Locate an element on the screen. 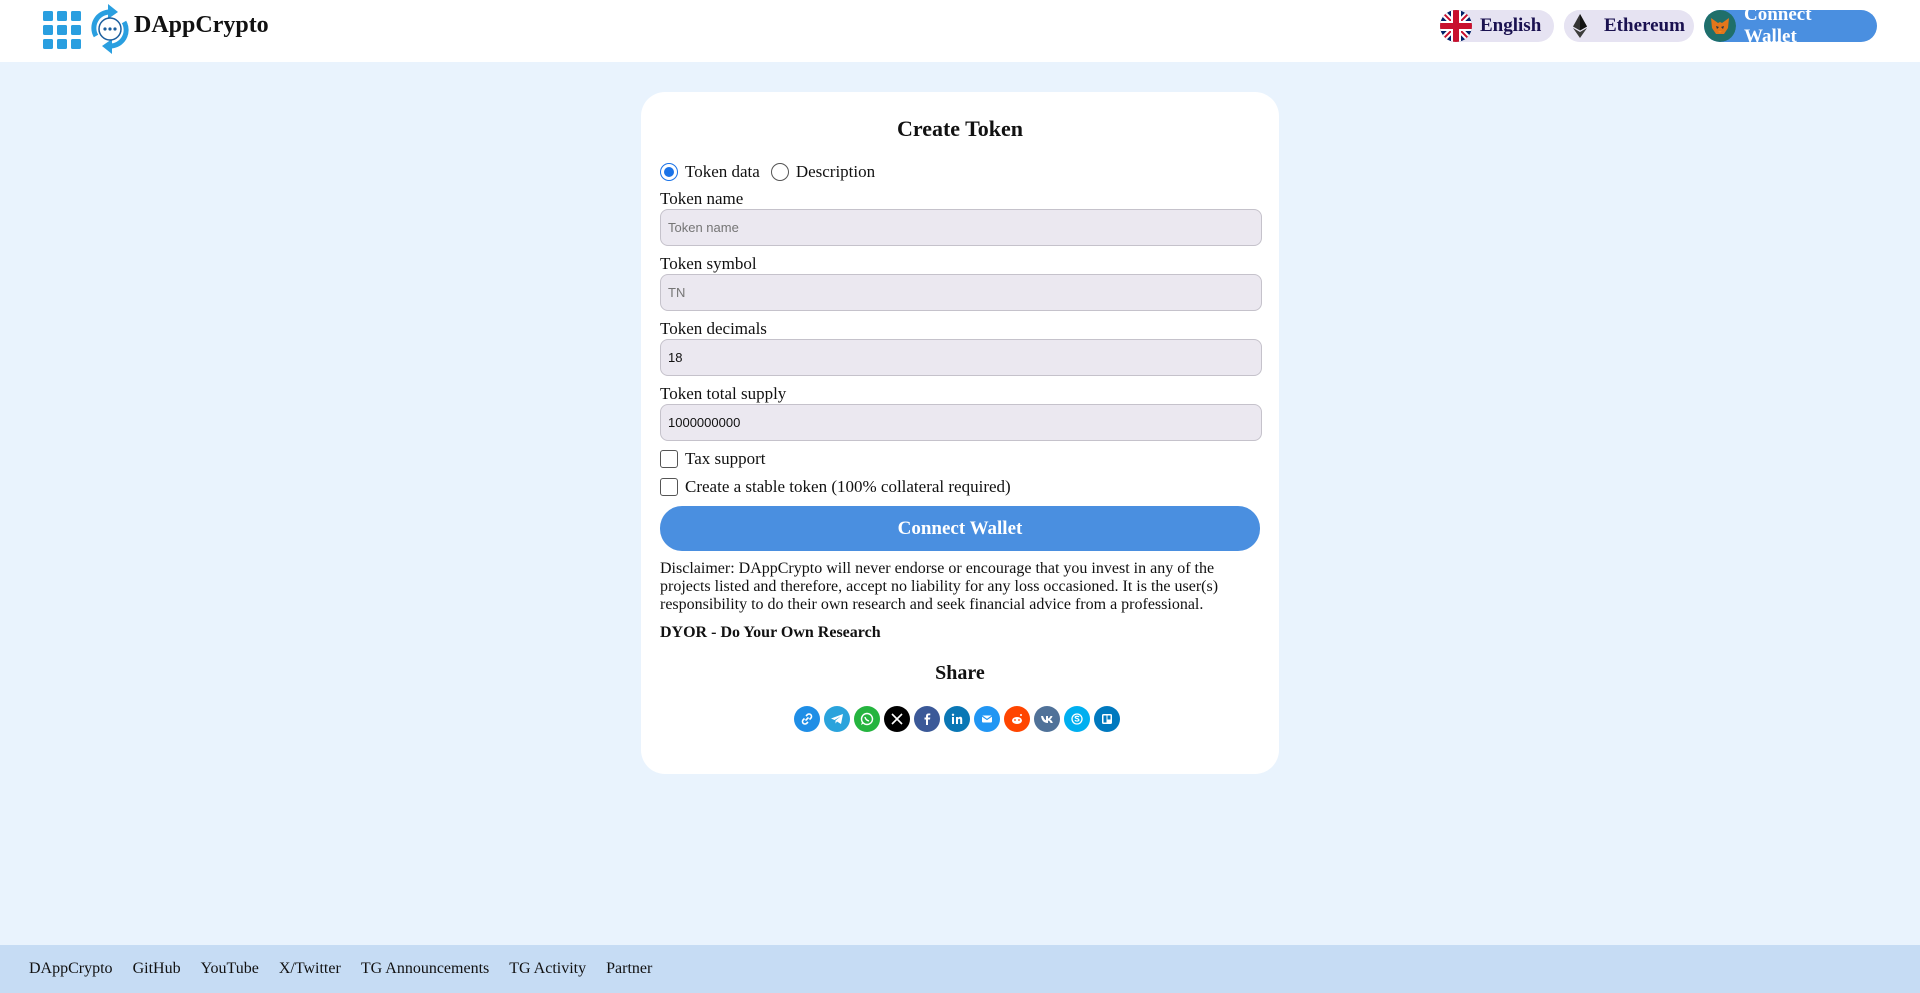  vk-icon is located at coordinates (1047, 719).